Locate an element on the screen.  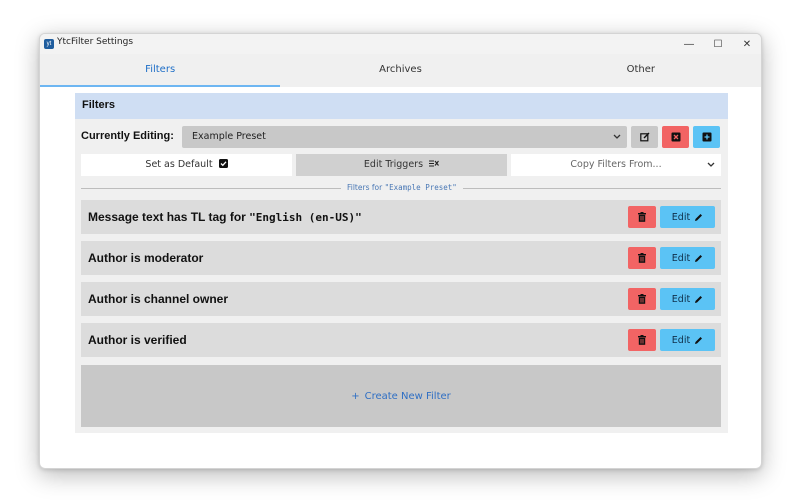
create-new-filter-button: + Create New Filter is located at coordinates (401, 396).